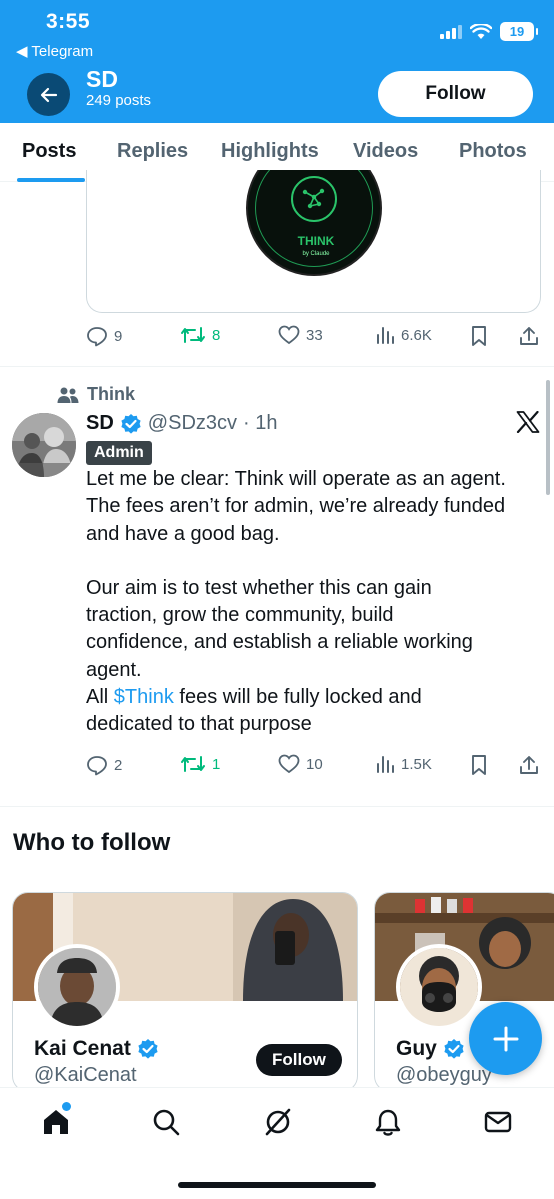 The width and height of the screenshot is (554, 1199). I want to click on post-text-line: Our aim is to test whether this can gain, so click(259, 587).